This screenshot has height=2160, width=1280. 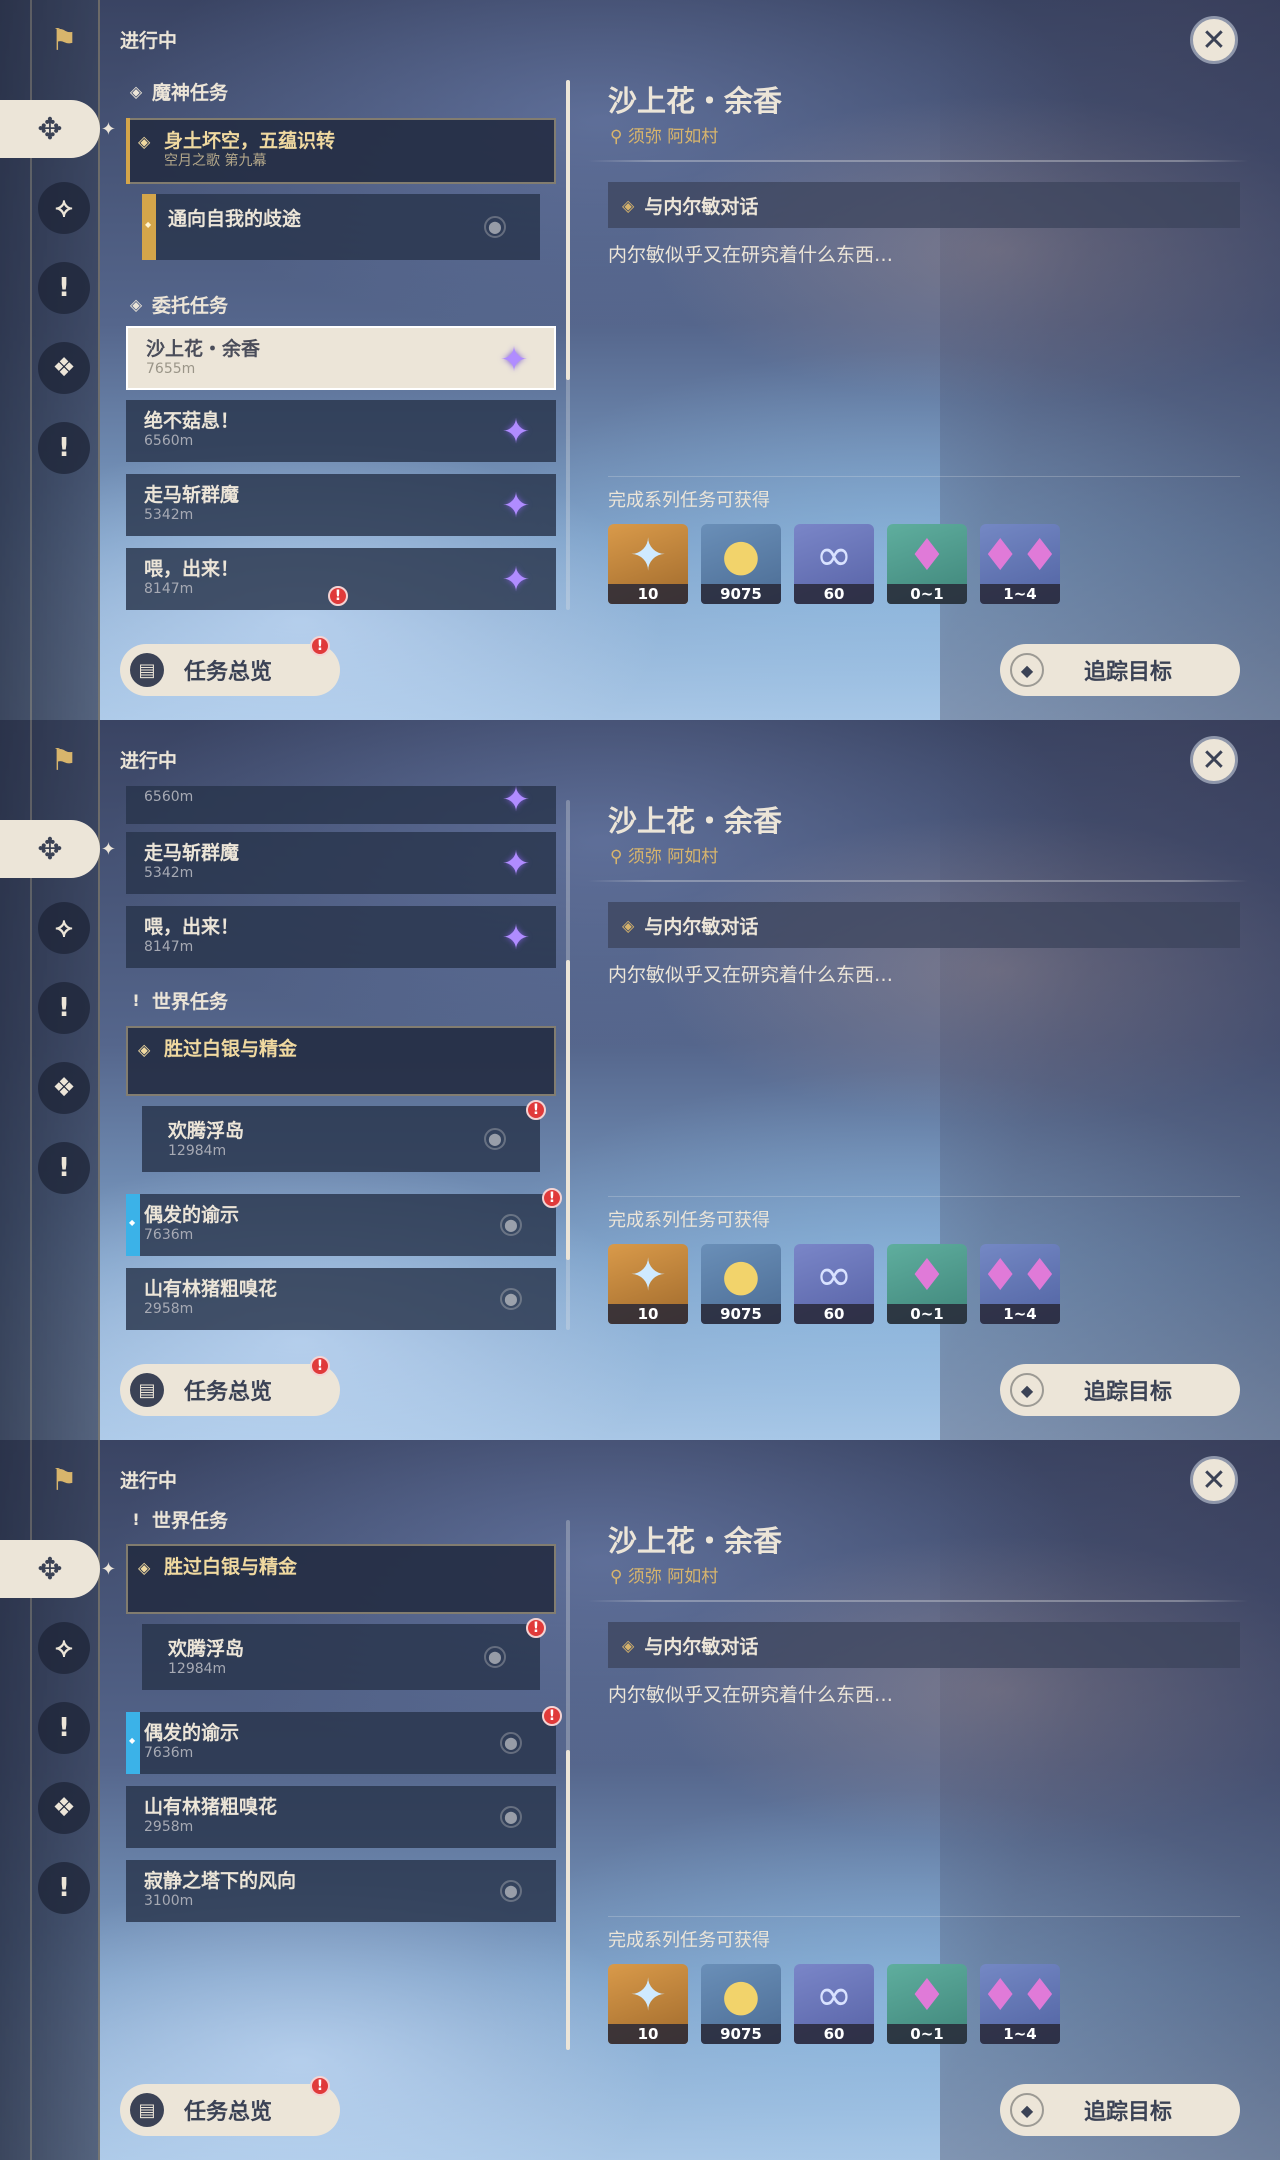 What do you see at coordinates (190, 1520) in the screenshot?
I see `category-label: 世界任务` at bounding box center [190, 1520].